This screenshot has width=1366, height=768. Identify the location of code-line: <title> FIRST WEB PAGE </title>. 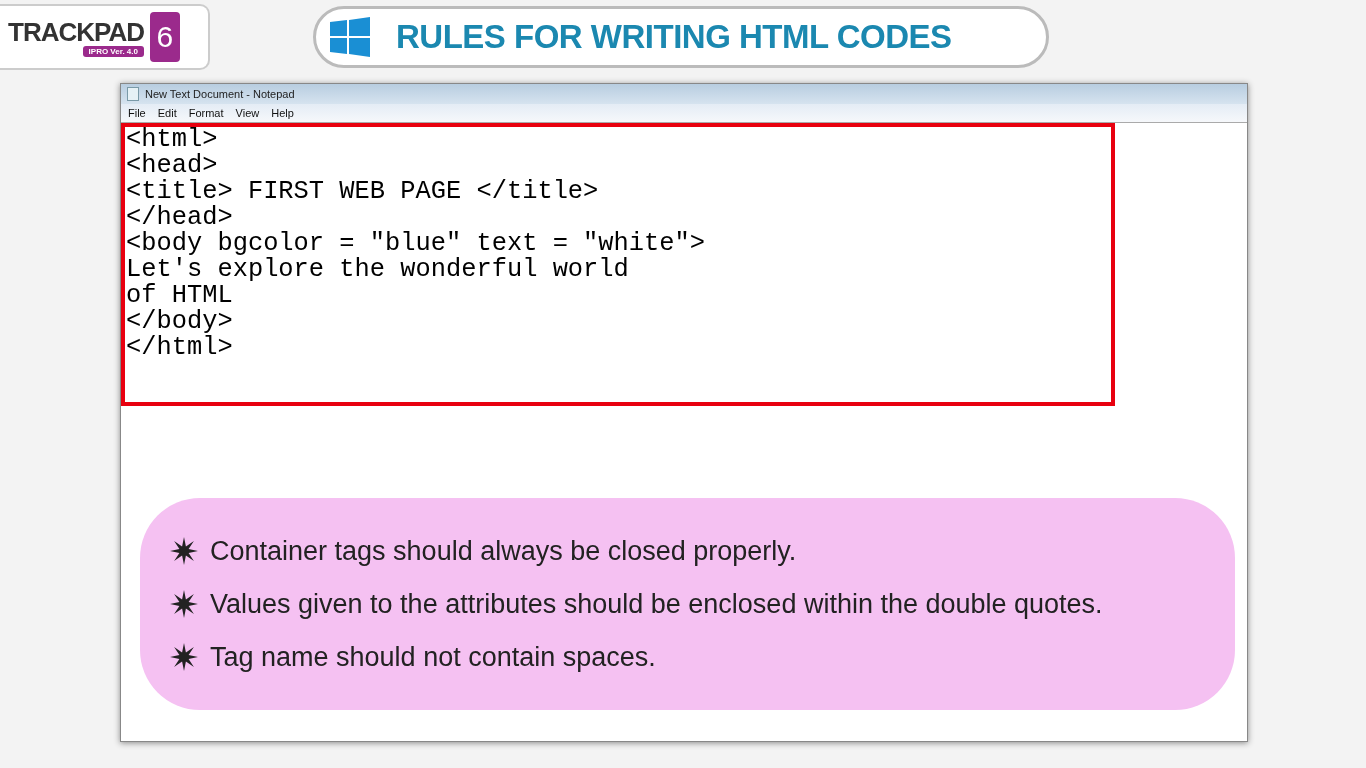
(363, 192).